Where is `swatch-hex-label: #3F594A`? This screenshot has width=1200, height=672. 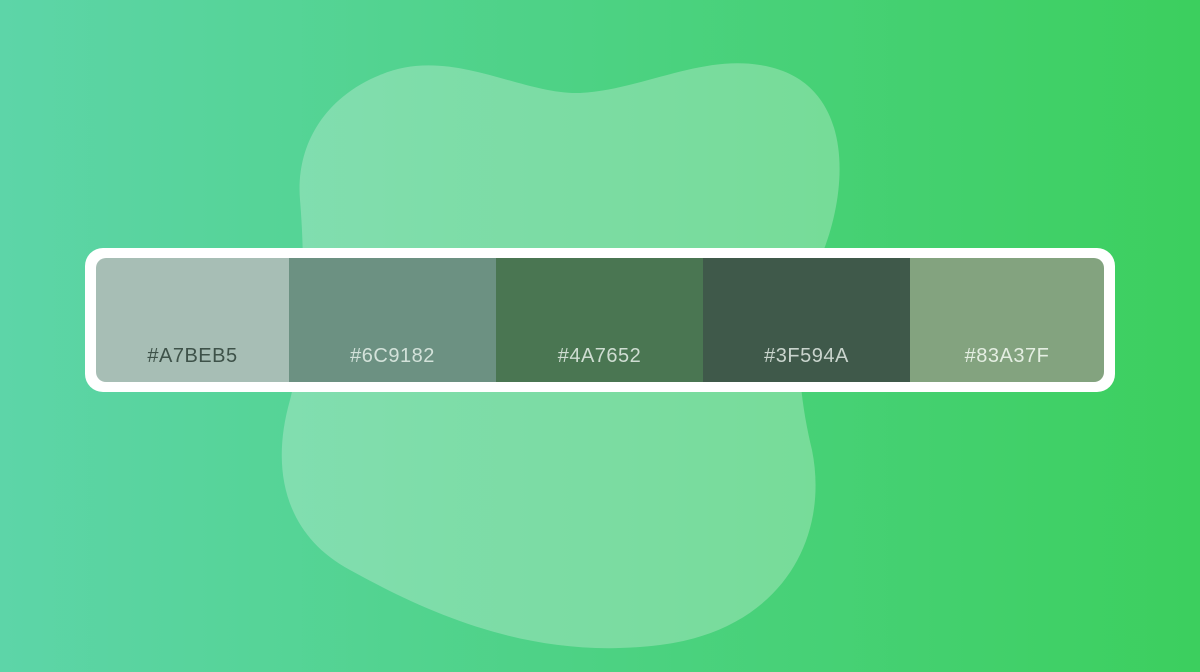
swatch-hex-label: #3F594A is located at coordinates (806, 356).